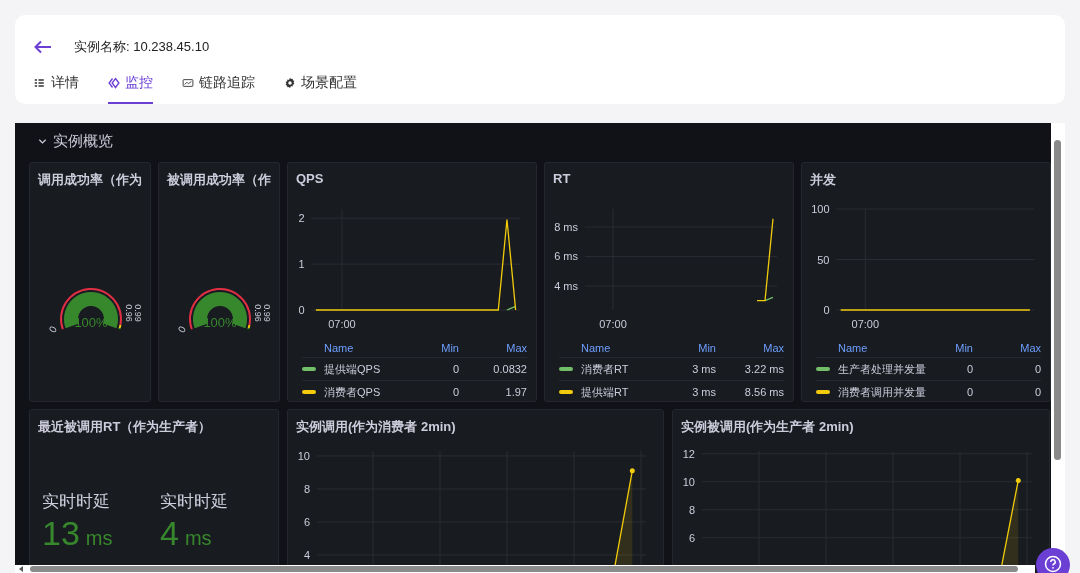 This screenshot has width=1080, height=573. I want to click on y-axis-label: 2, so click(301, 218).